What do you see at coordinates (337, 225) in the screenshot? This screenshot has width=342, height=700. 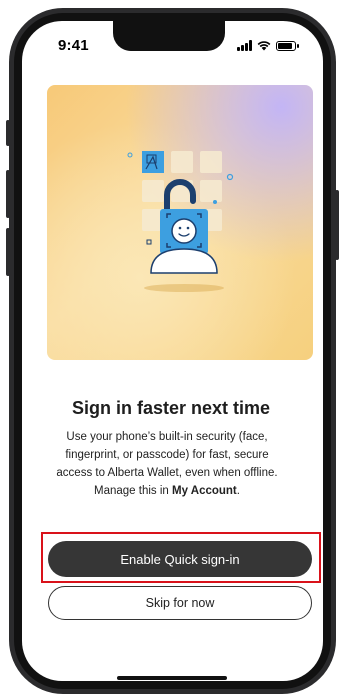 I see `power-button` at bounding box center [337, 225].